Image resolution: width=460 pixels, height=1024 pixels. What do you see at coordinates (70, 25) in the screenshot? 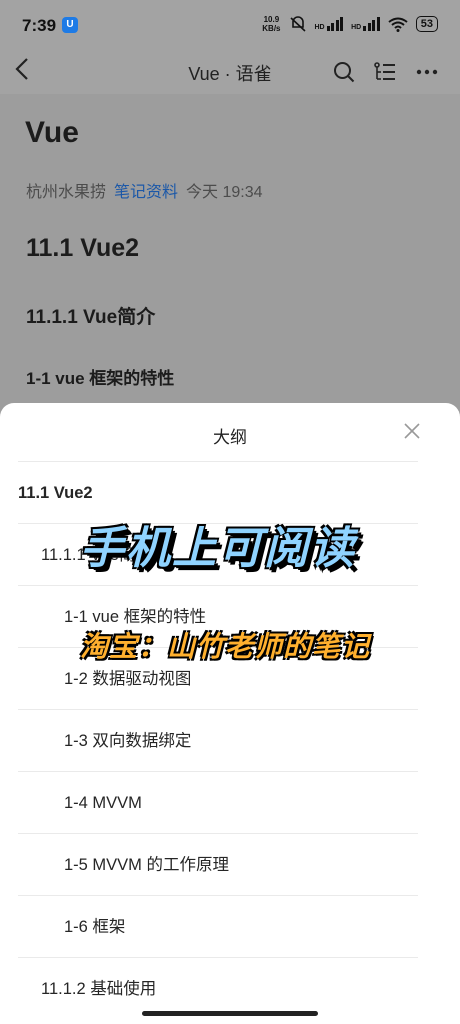
I see `app-notification-icon: U` at bounding box center [70, 25].